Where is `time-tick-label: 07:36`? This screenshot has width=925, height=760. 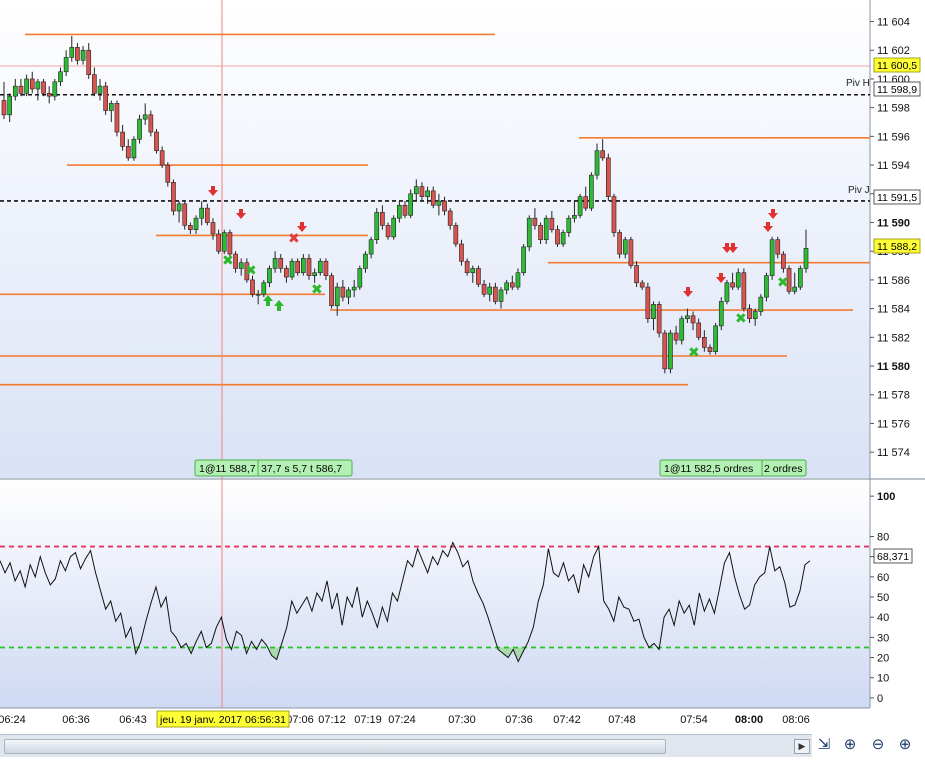
time-tick-label: 07:36 is located at coordinates (519, 720).